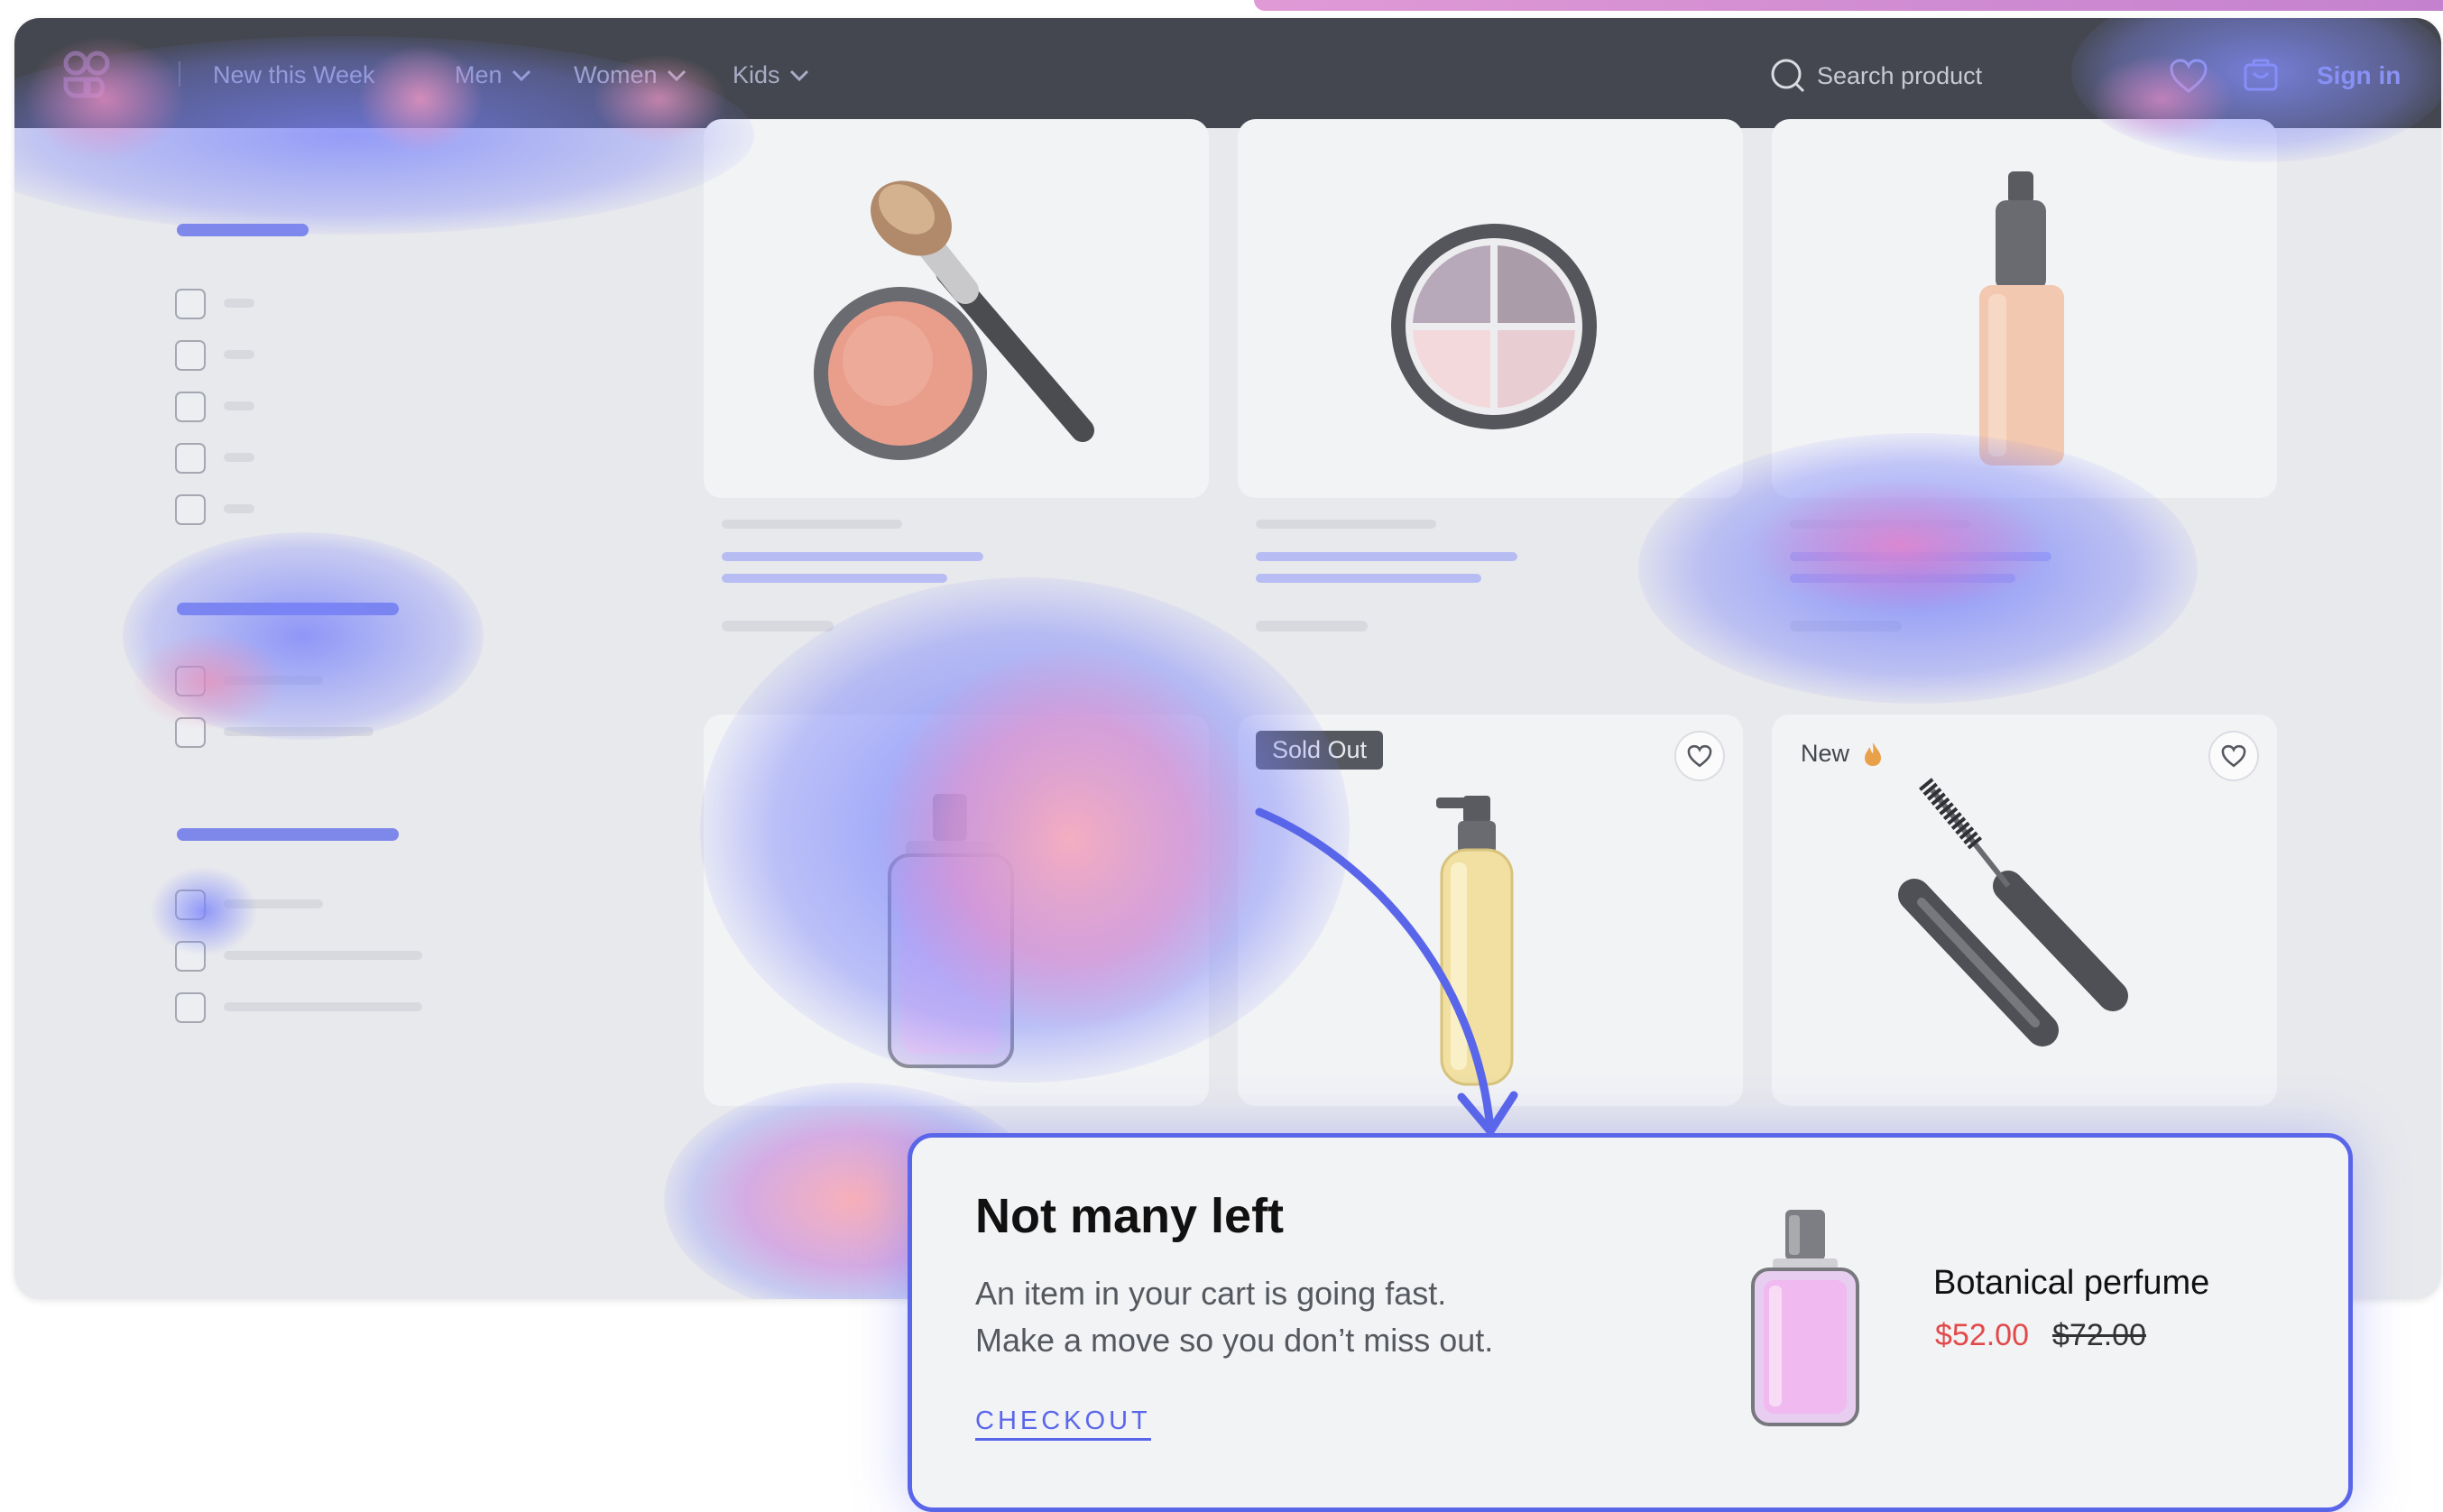 This screenshot has height=1512, width=2443. What do you see at coordinates (1234, 1340) in the screenshot?
I see `popup-message-line: Make a move so you don’t miss out.` at bounding box center [1234, 1340].